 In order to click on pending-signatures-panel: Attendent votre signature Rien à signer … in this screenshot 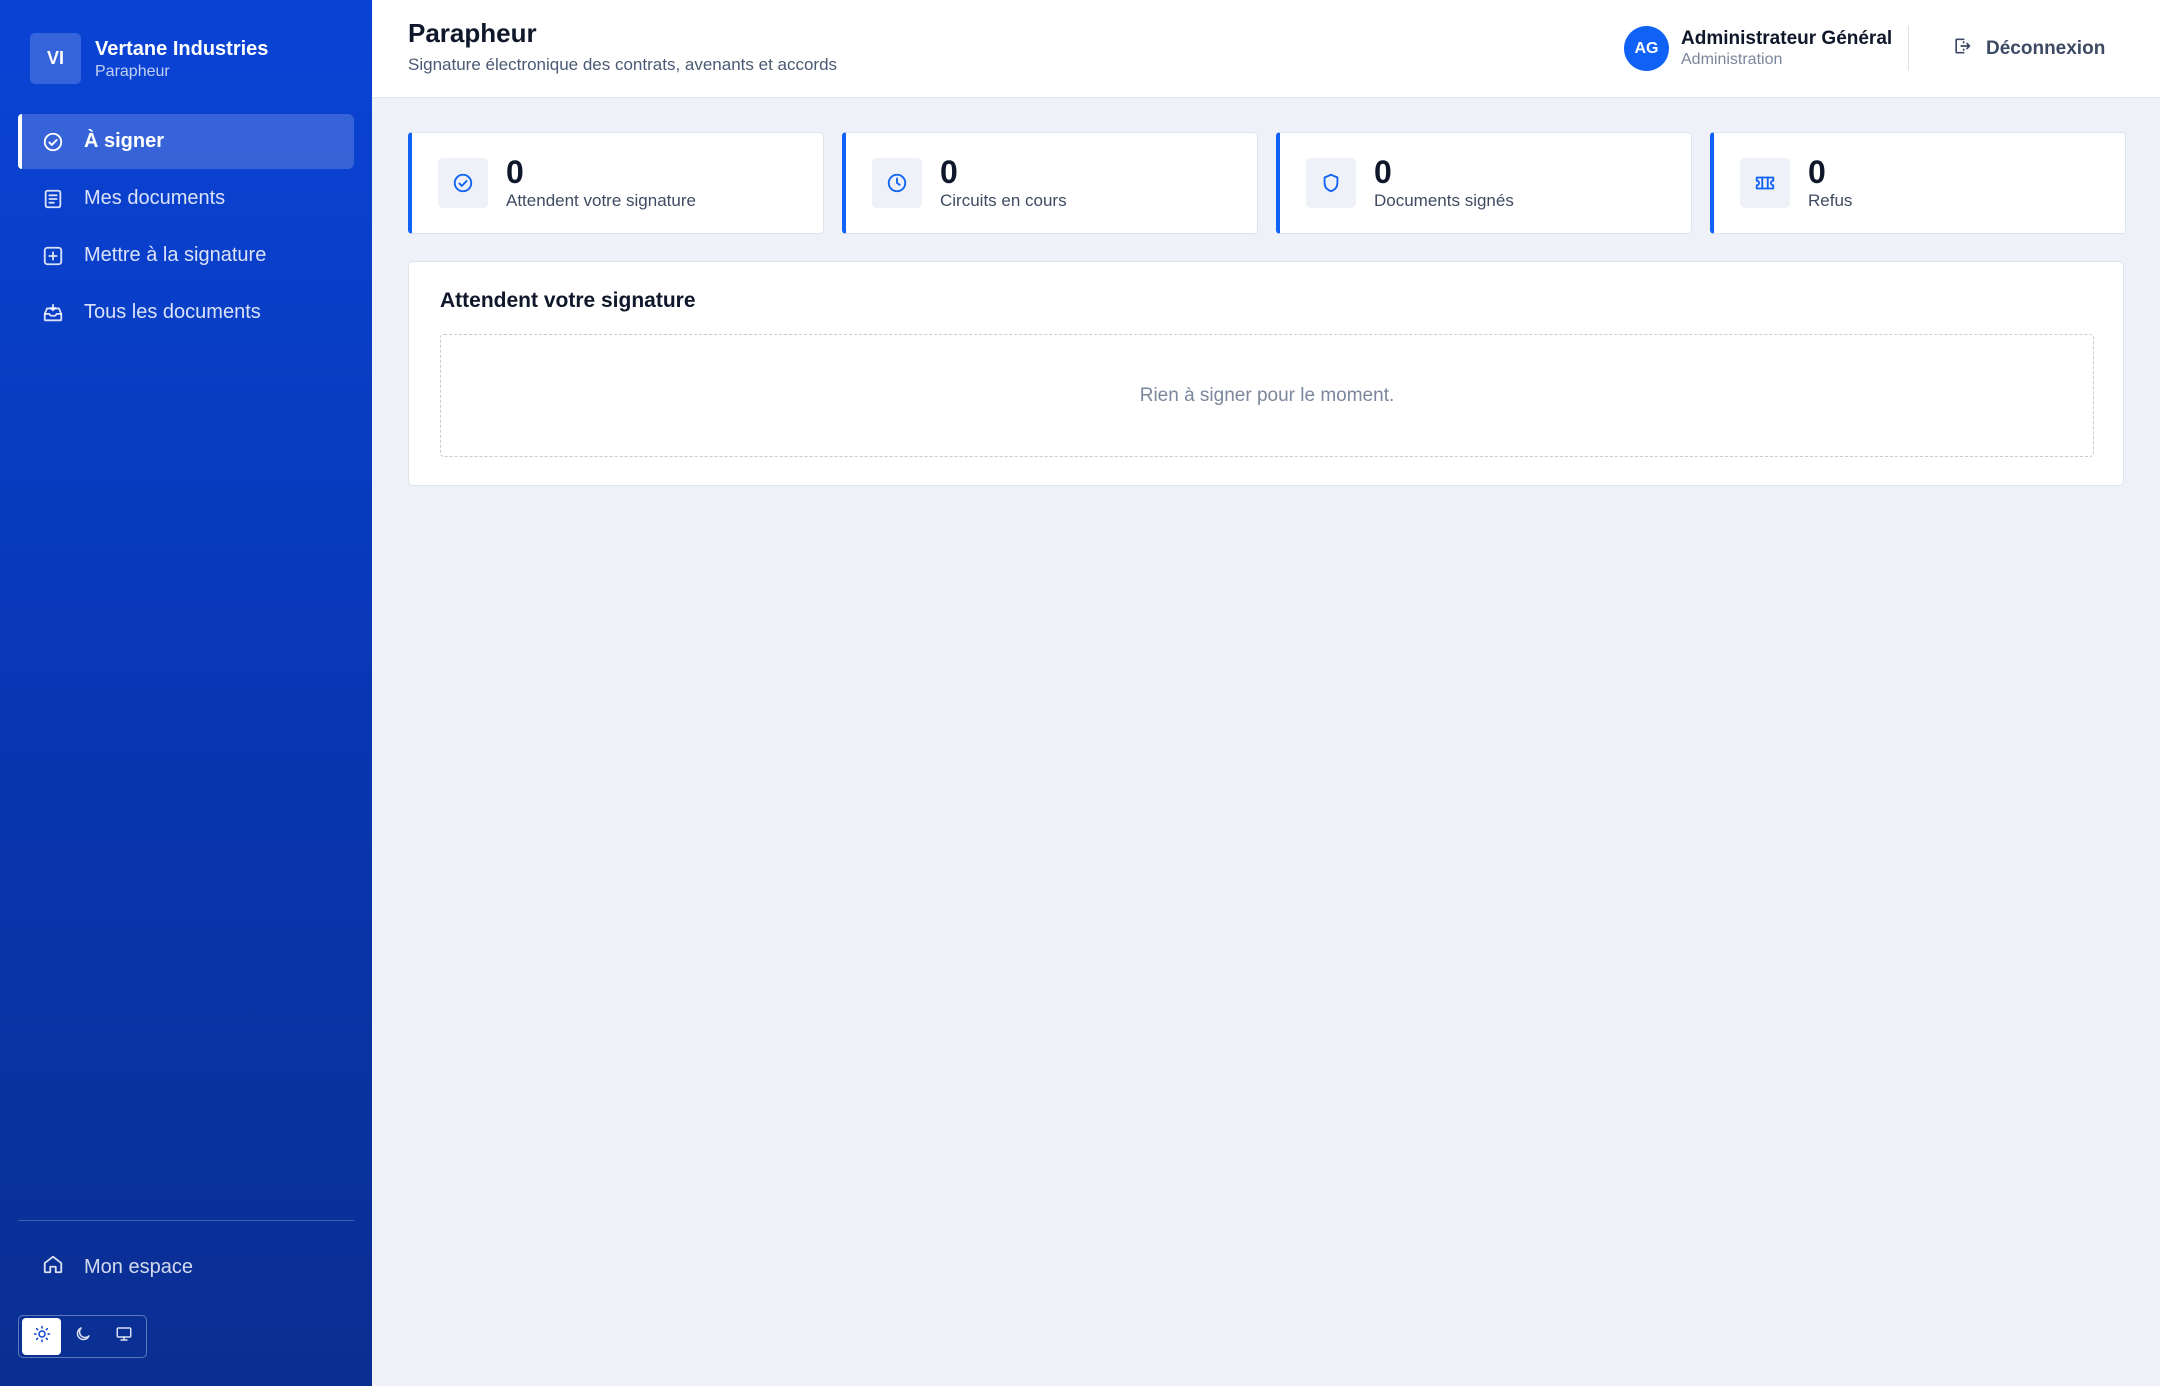, I will do `click(1266, 373)`.